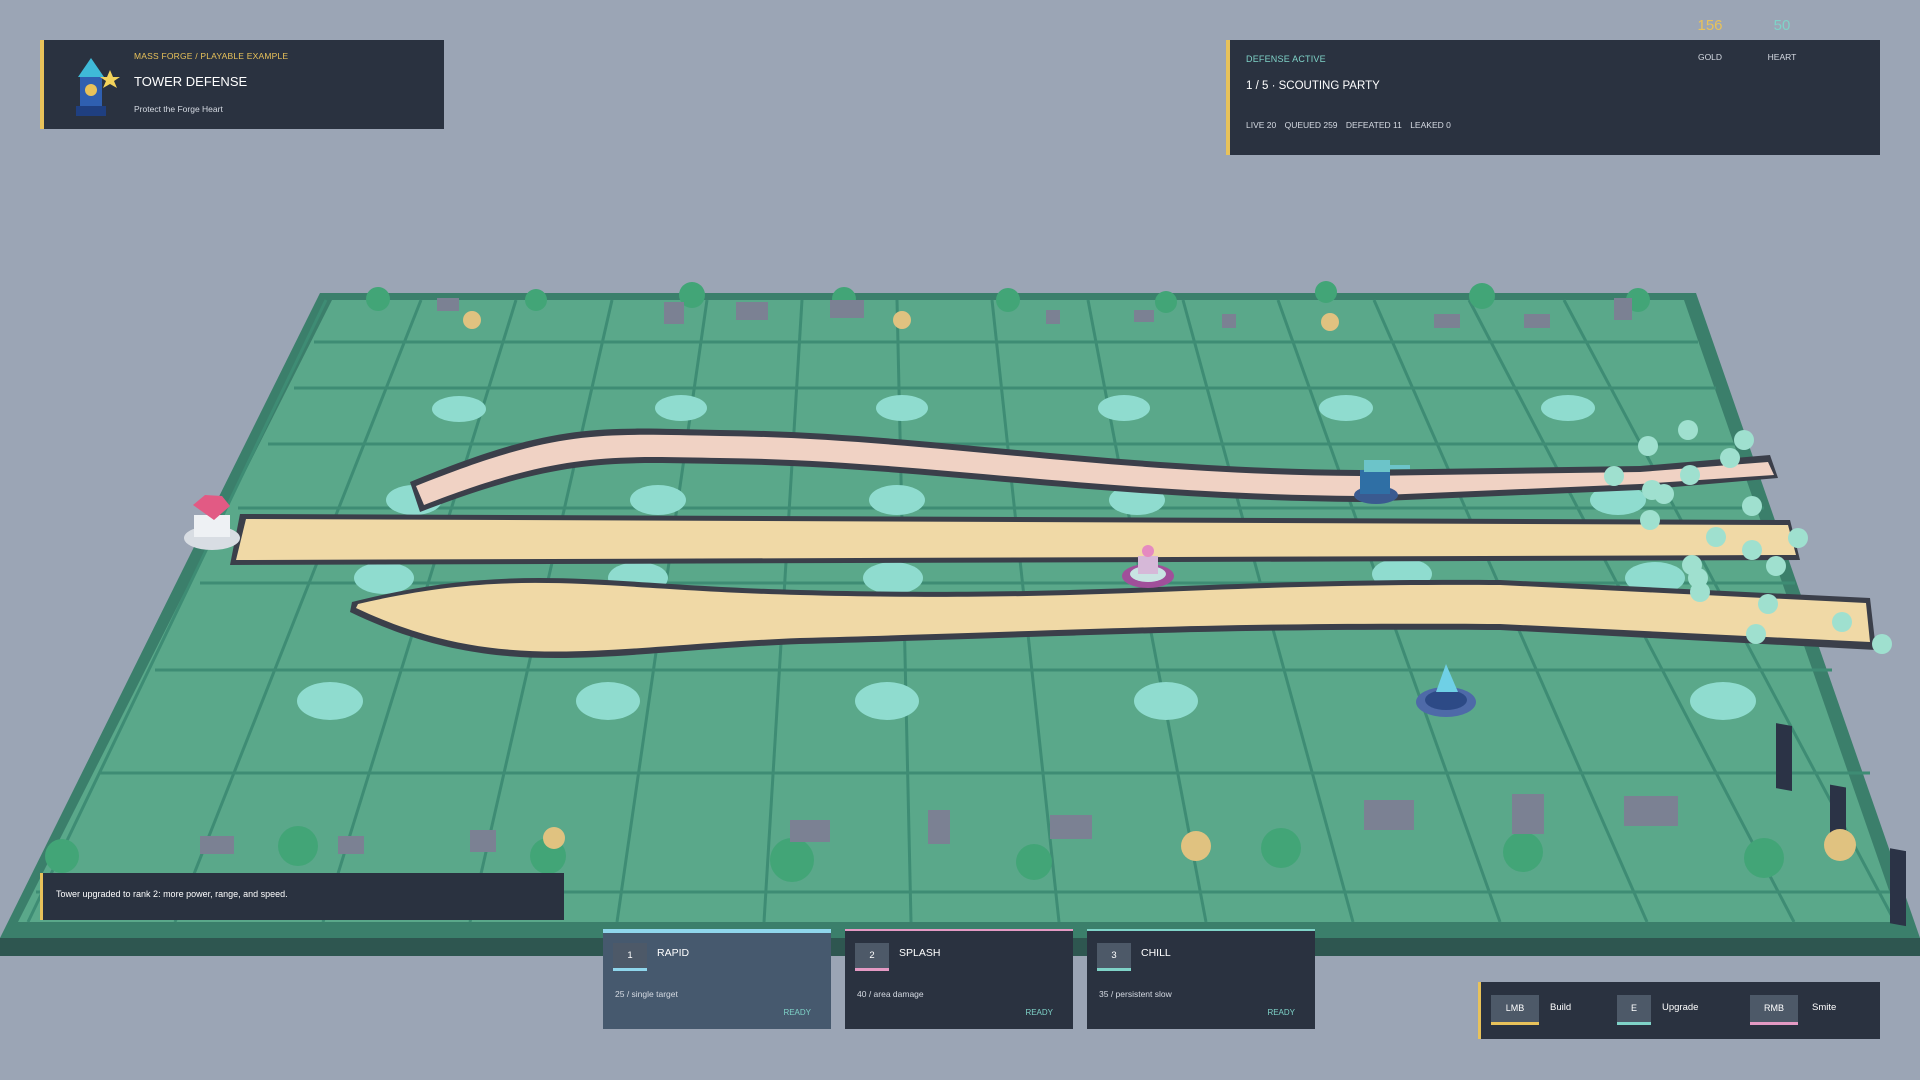 This screenshot has width=1920, height=1080. Describe the element at coordinates (1561, 1007) in the screenshot. I see `control-label-build: Build` at that location.